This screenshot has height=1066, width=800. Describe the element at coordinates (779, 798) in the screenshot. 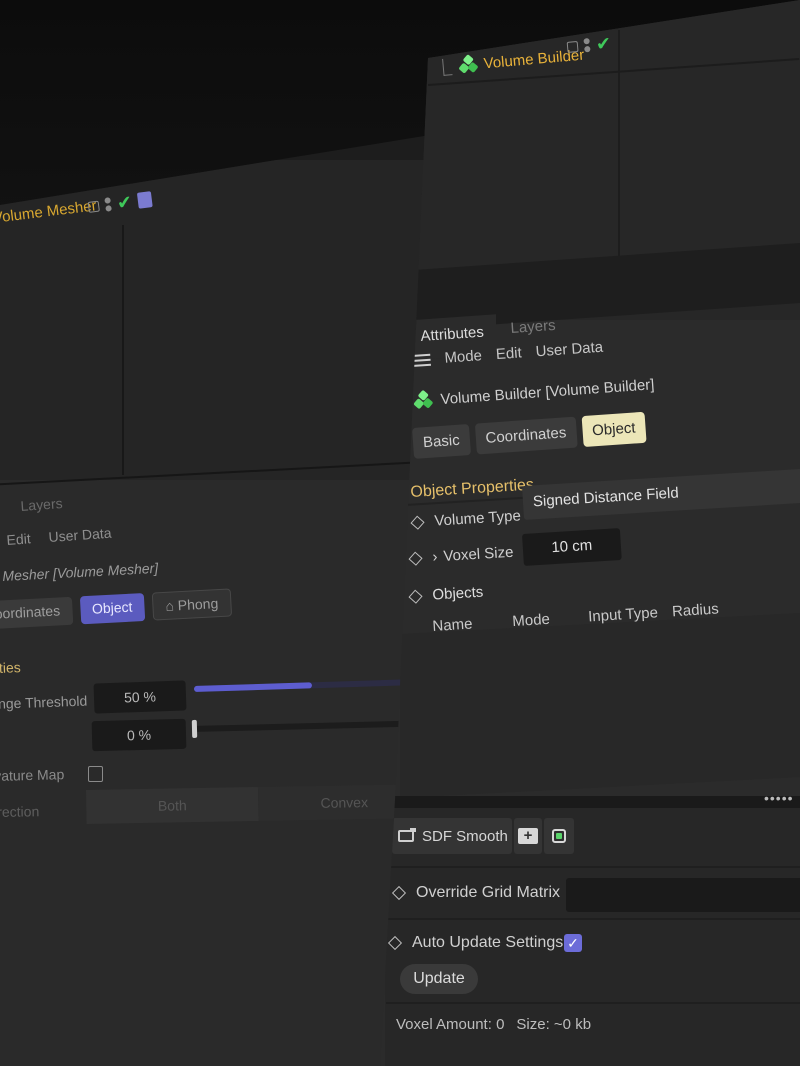

I see `resize-handle: •••••` at that location.